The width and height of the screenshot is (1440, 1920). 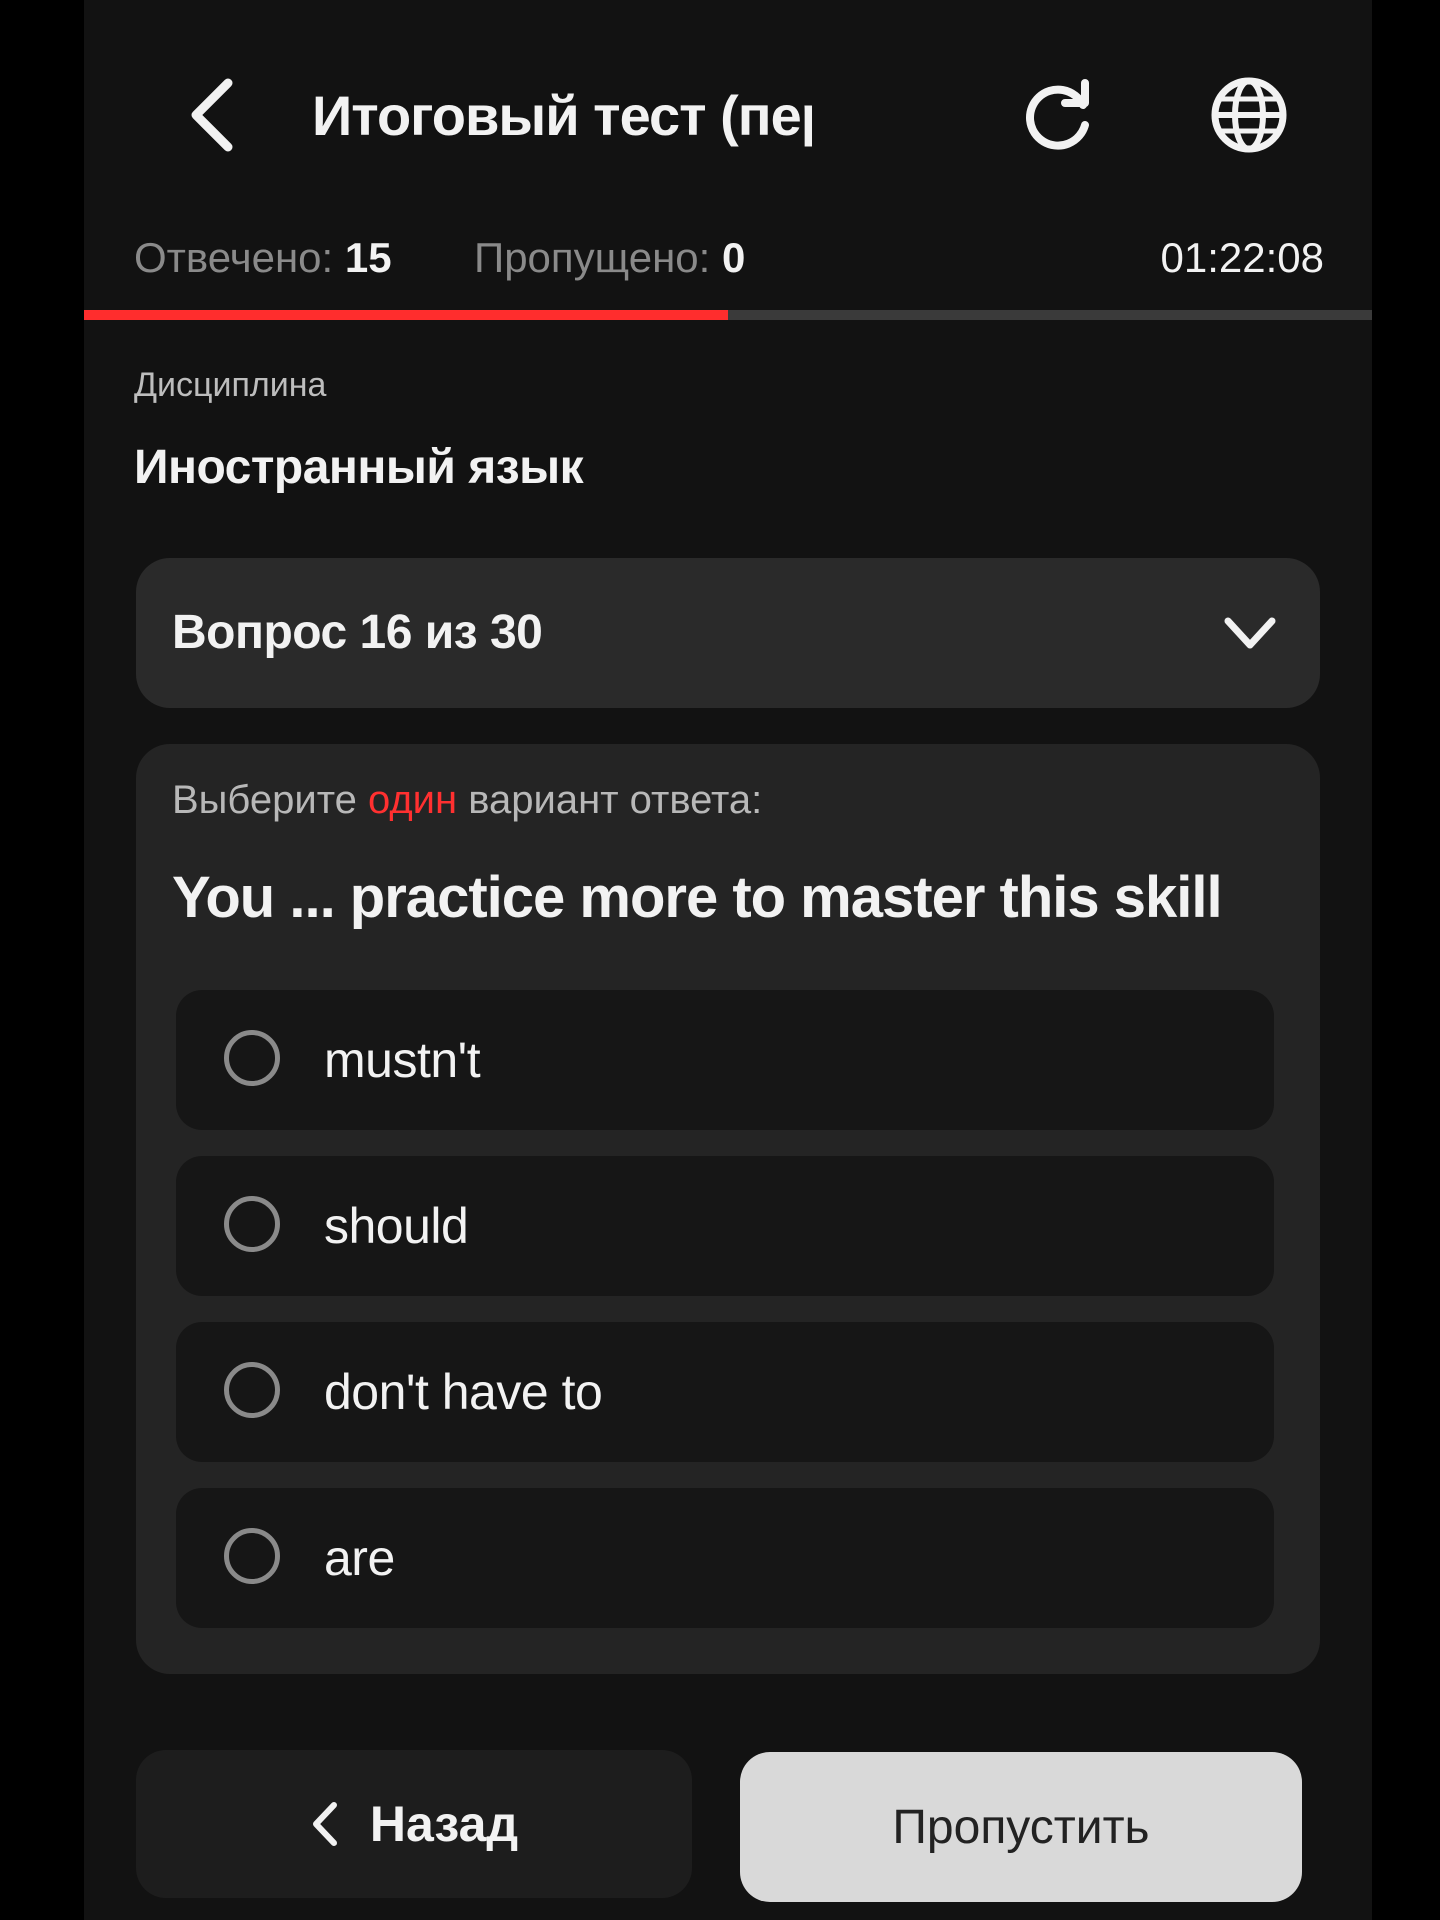 I want to click on skip-label: Пропустить, so click(x=1021, y=1827).